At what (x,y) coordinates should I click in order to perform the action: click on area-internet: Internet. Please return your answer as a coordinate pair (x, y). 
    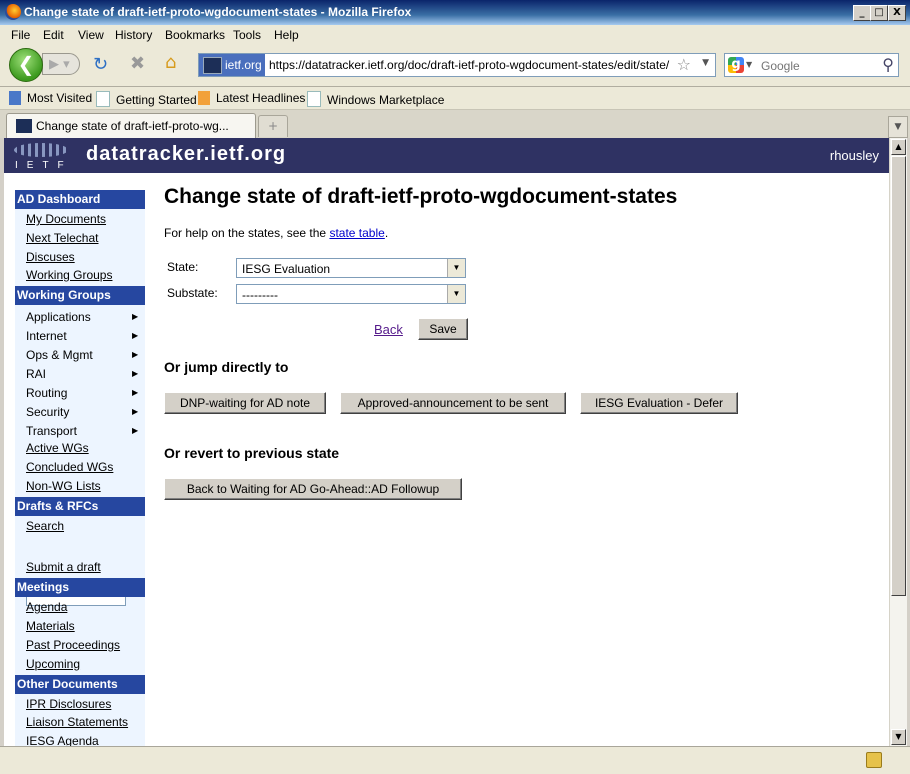
    Looking at the image, I should click on (46, 336).